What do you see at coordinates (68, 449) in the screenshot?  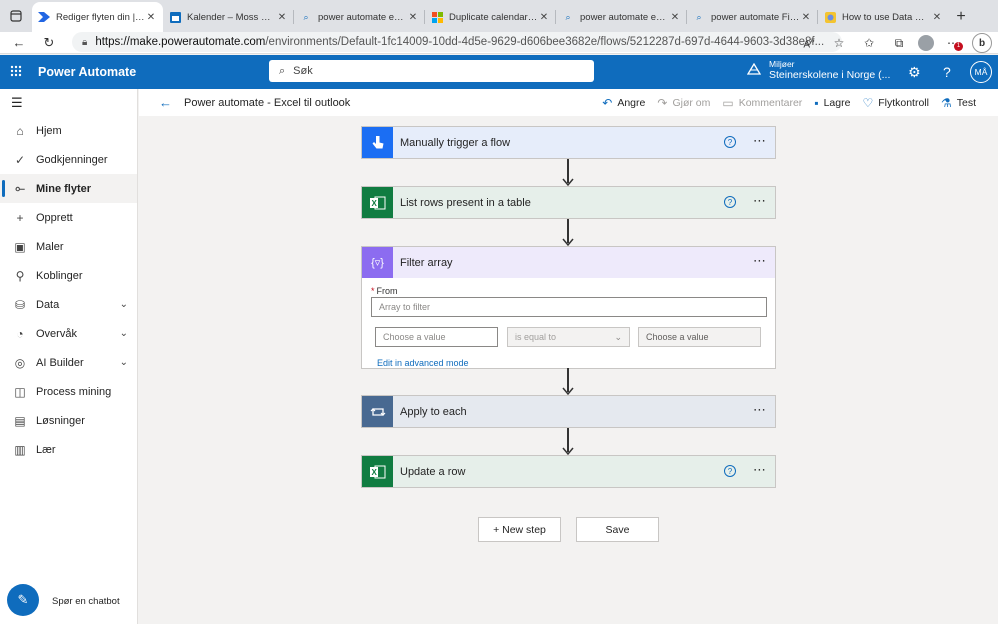 I see `sidebar-item-laer: ▥ Lær` at bounding box center [68, 449].